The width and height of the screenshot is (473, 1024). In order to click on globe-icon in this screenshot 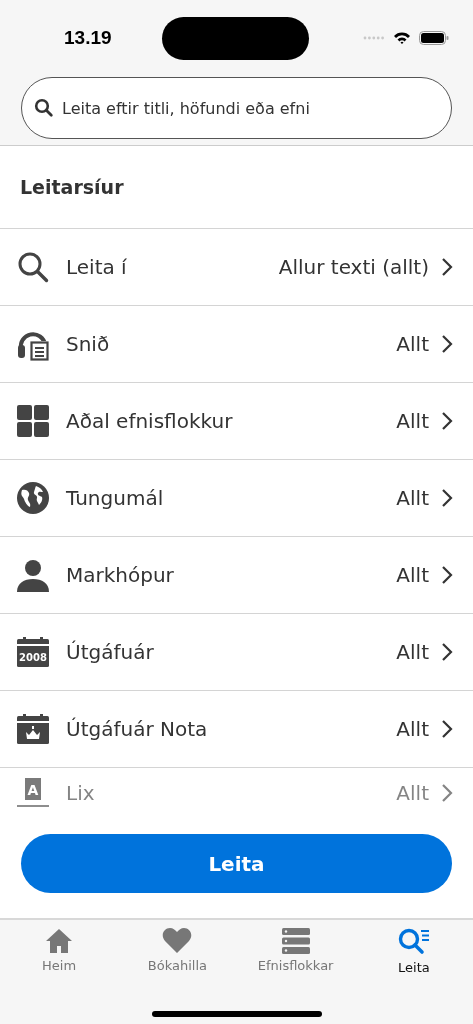, I will do `click(33, 498)`.